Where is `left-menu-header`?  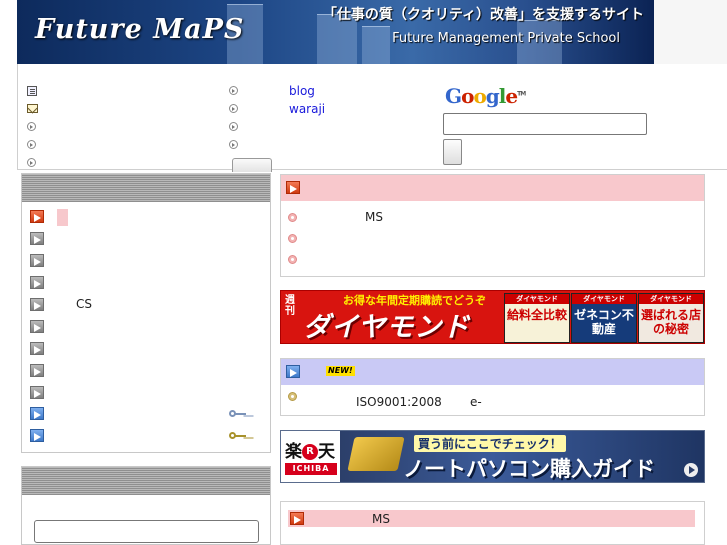 left-menu-header is located at coordinates (146, 188).